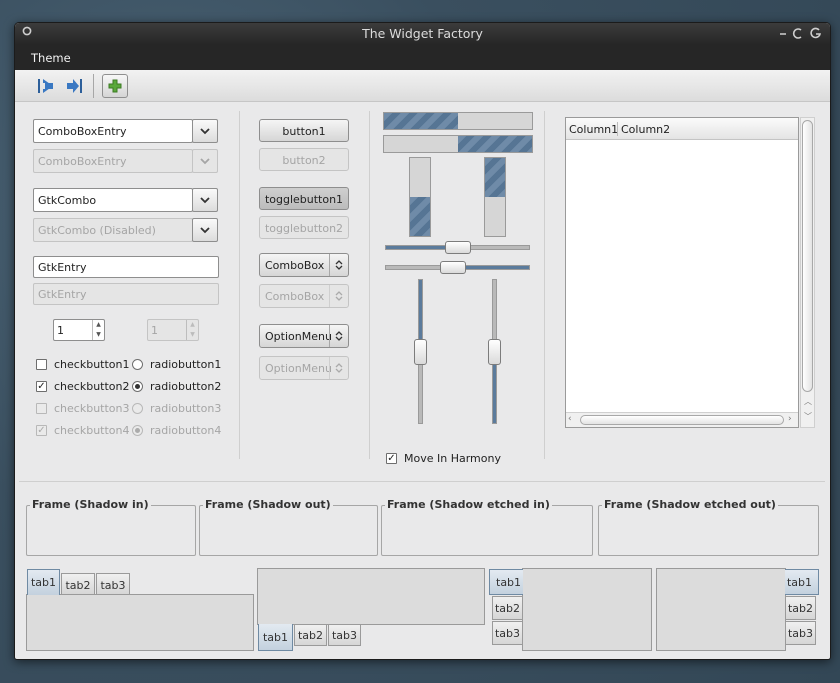 The width and height of the screenshot is (840, 683). I want to click on goto-first-icon, so click(46, 86).